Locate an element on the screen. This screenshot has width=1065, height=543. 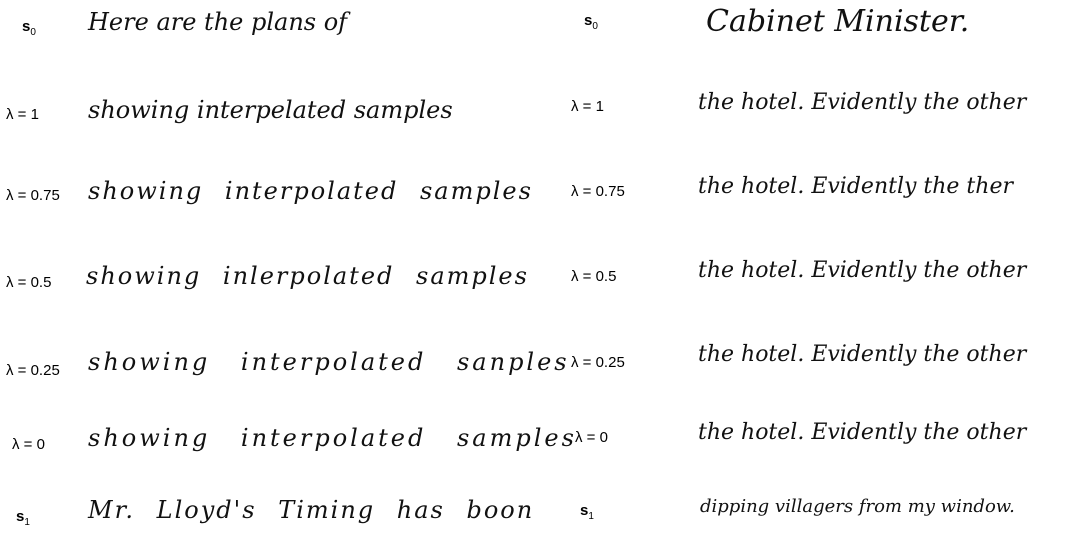
handwriting-s1-left: Mr. Lloyd's Timing has boon is located at coordinates (311, 510).